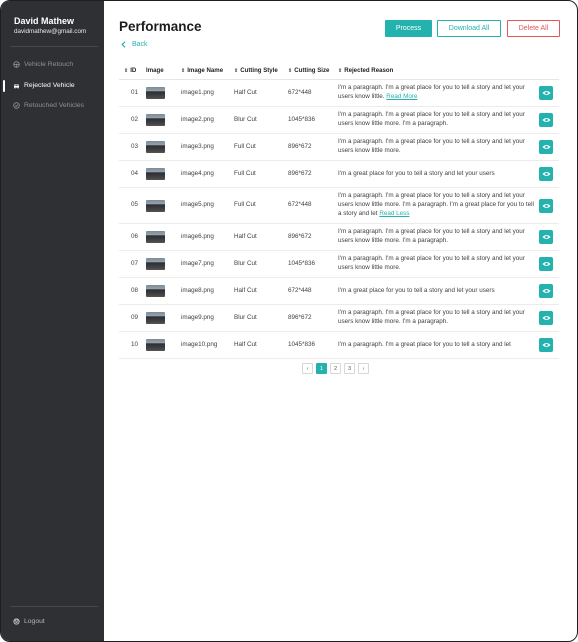  Describe the element at coordinates (394, 213) in the screenshot. I see `read-toggle-link: Read Less` at that location.